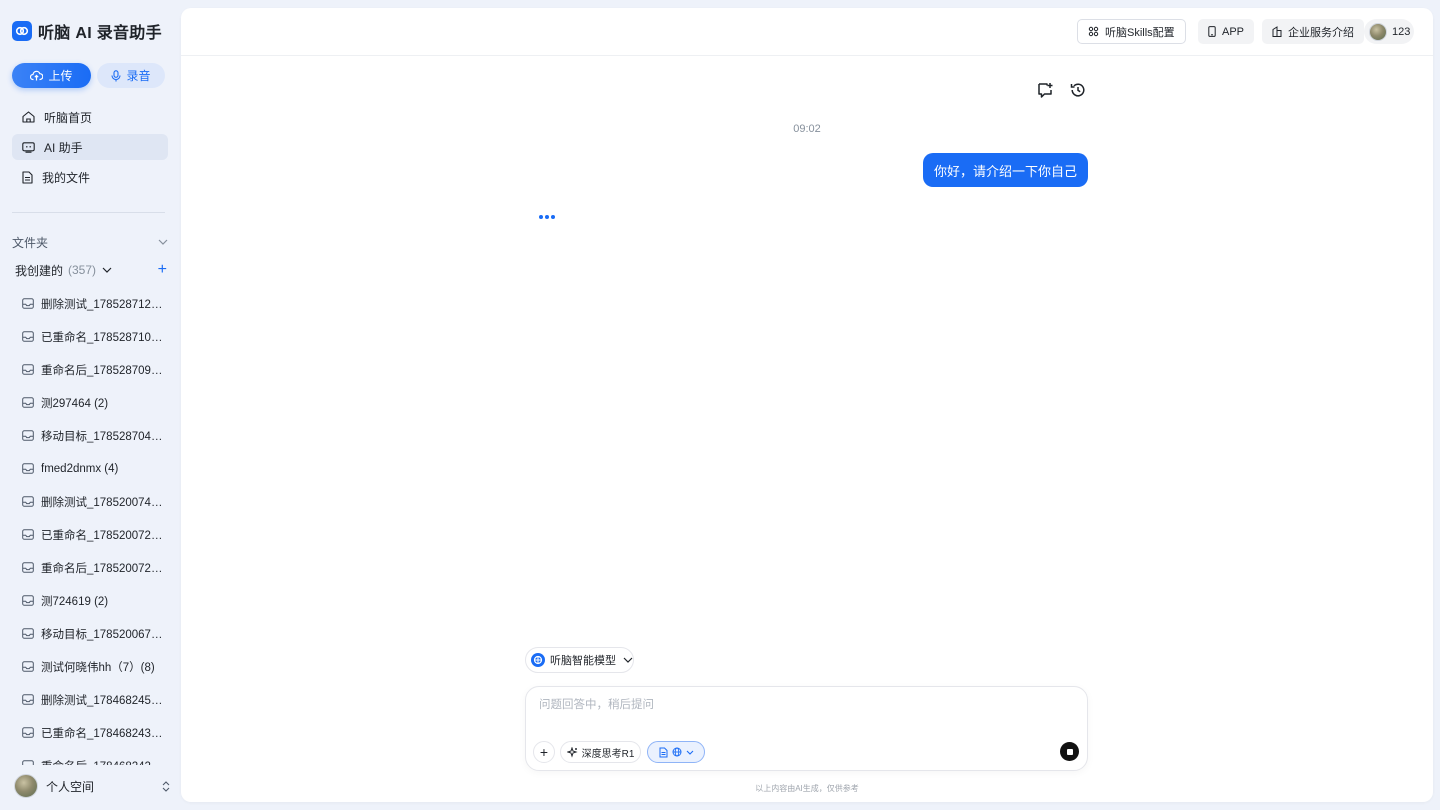 Image resolution: width=1440 pixels, height=810 pixels. What do you see at coordinates (92, 786) in the screenshot?
I see `workspace-switcher: 个人空间` at bounding box center [92, 786].